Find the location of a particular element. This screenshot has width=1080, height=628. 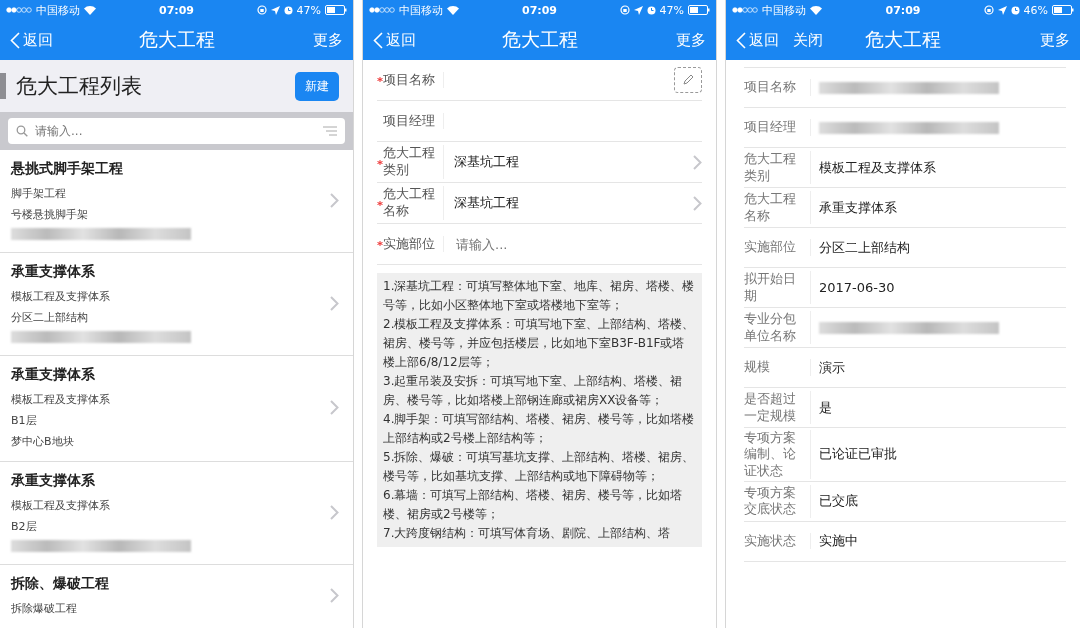

hint-text: 7.大跨度钢结构：可填写体育场、剧院、上部结构、塔 is located at coordinates (527, 533).